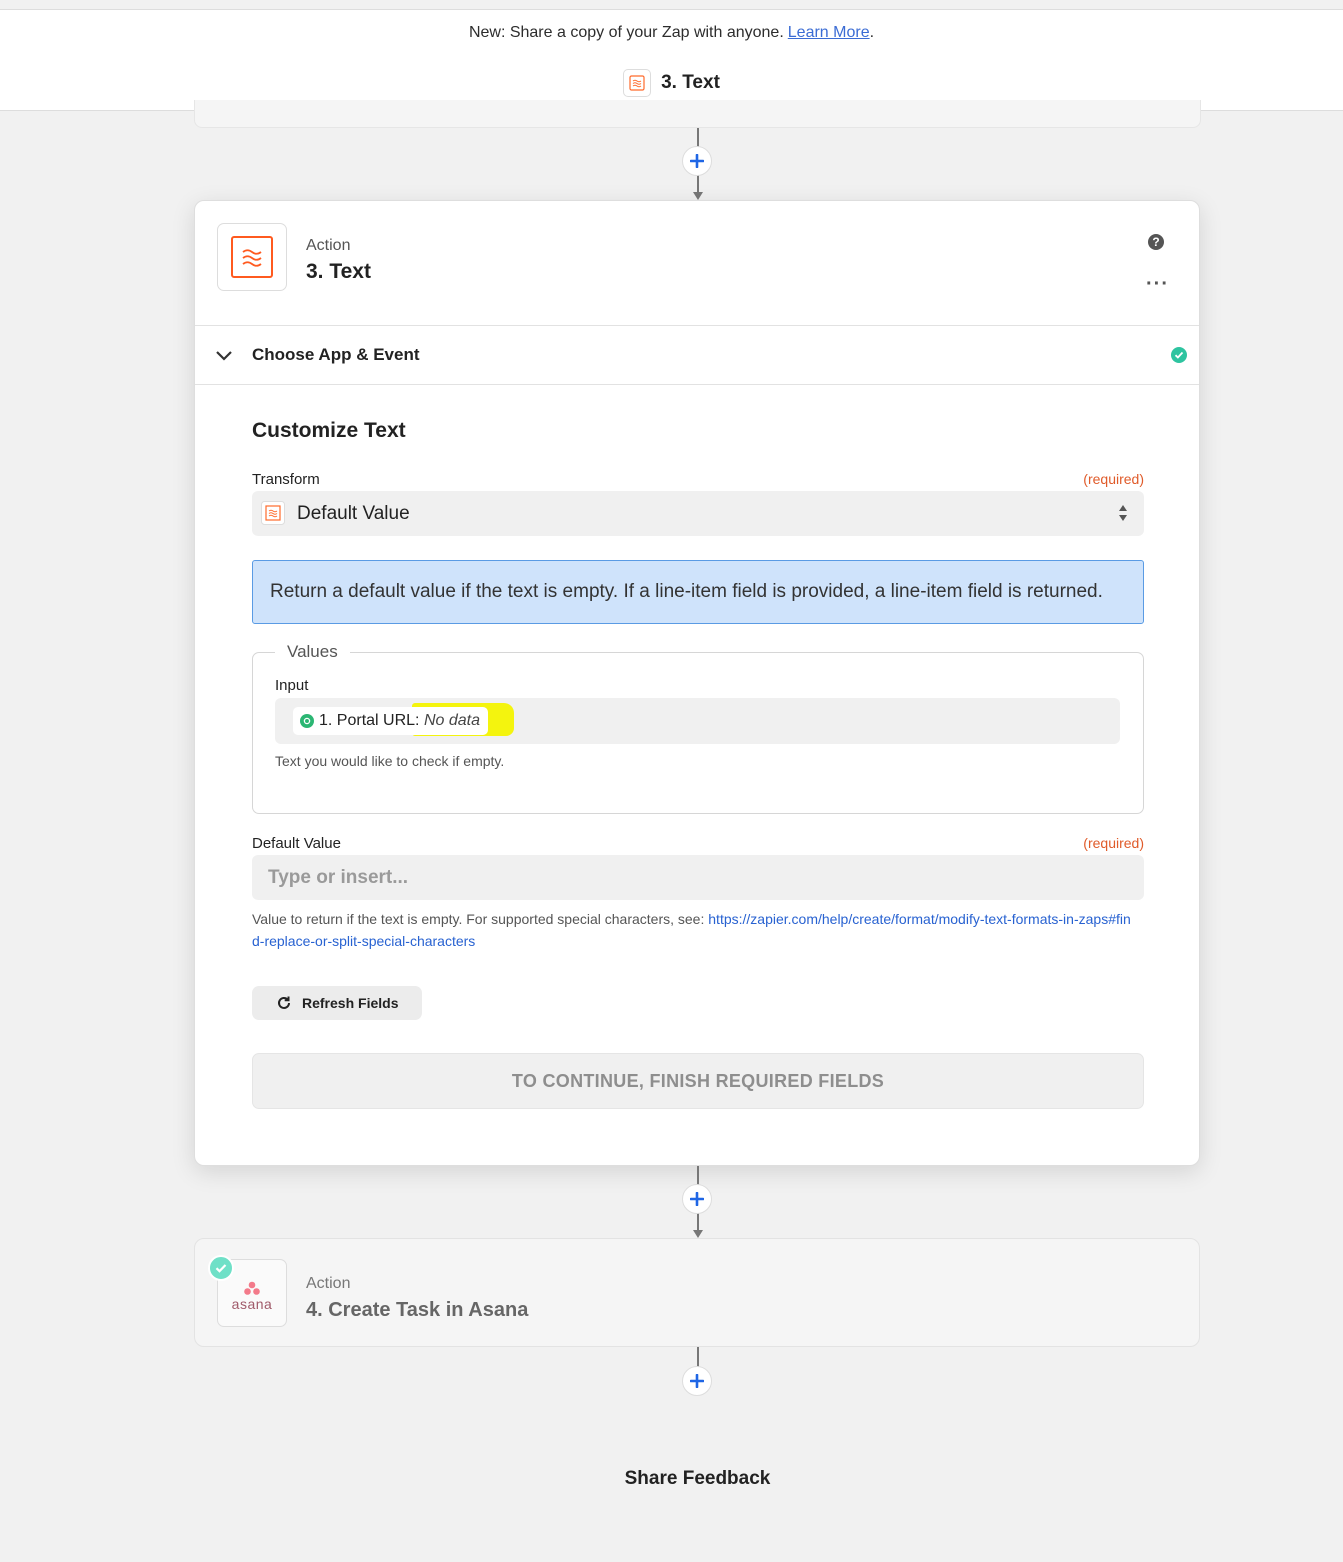 The height and width of the screenshot is (1562, 1343). I want to click on step-title: 4. Create Task in Asana, so click(417, 1310).